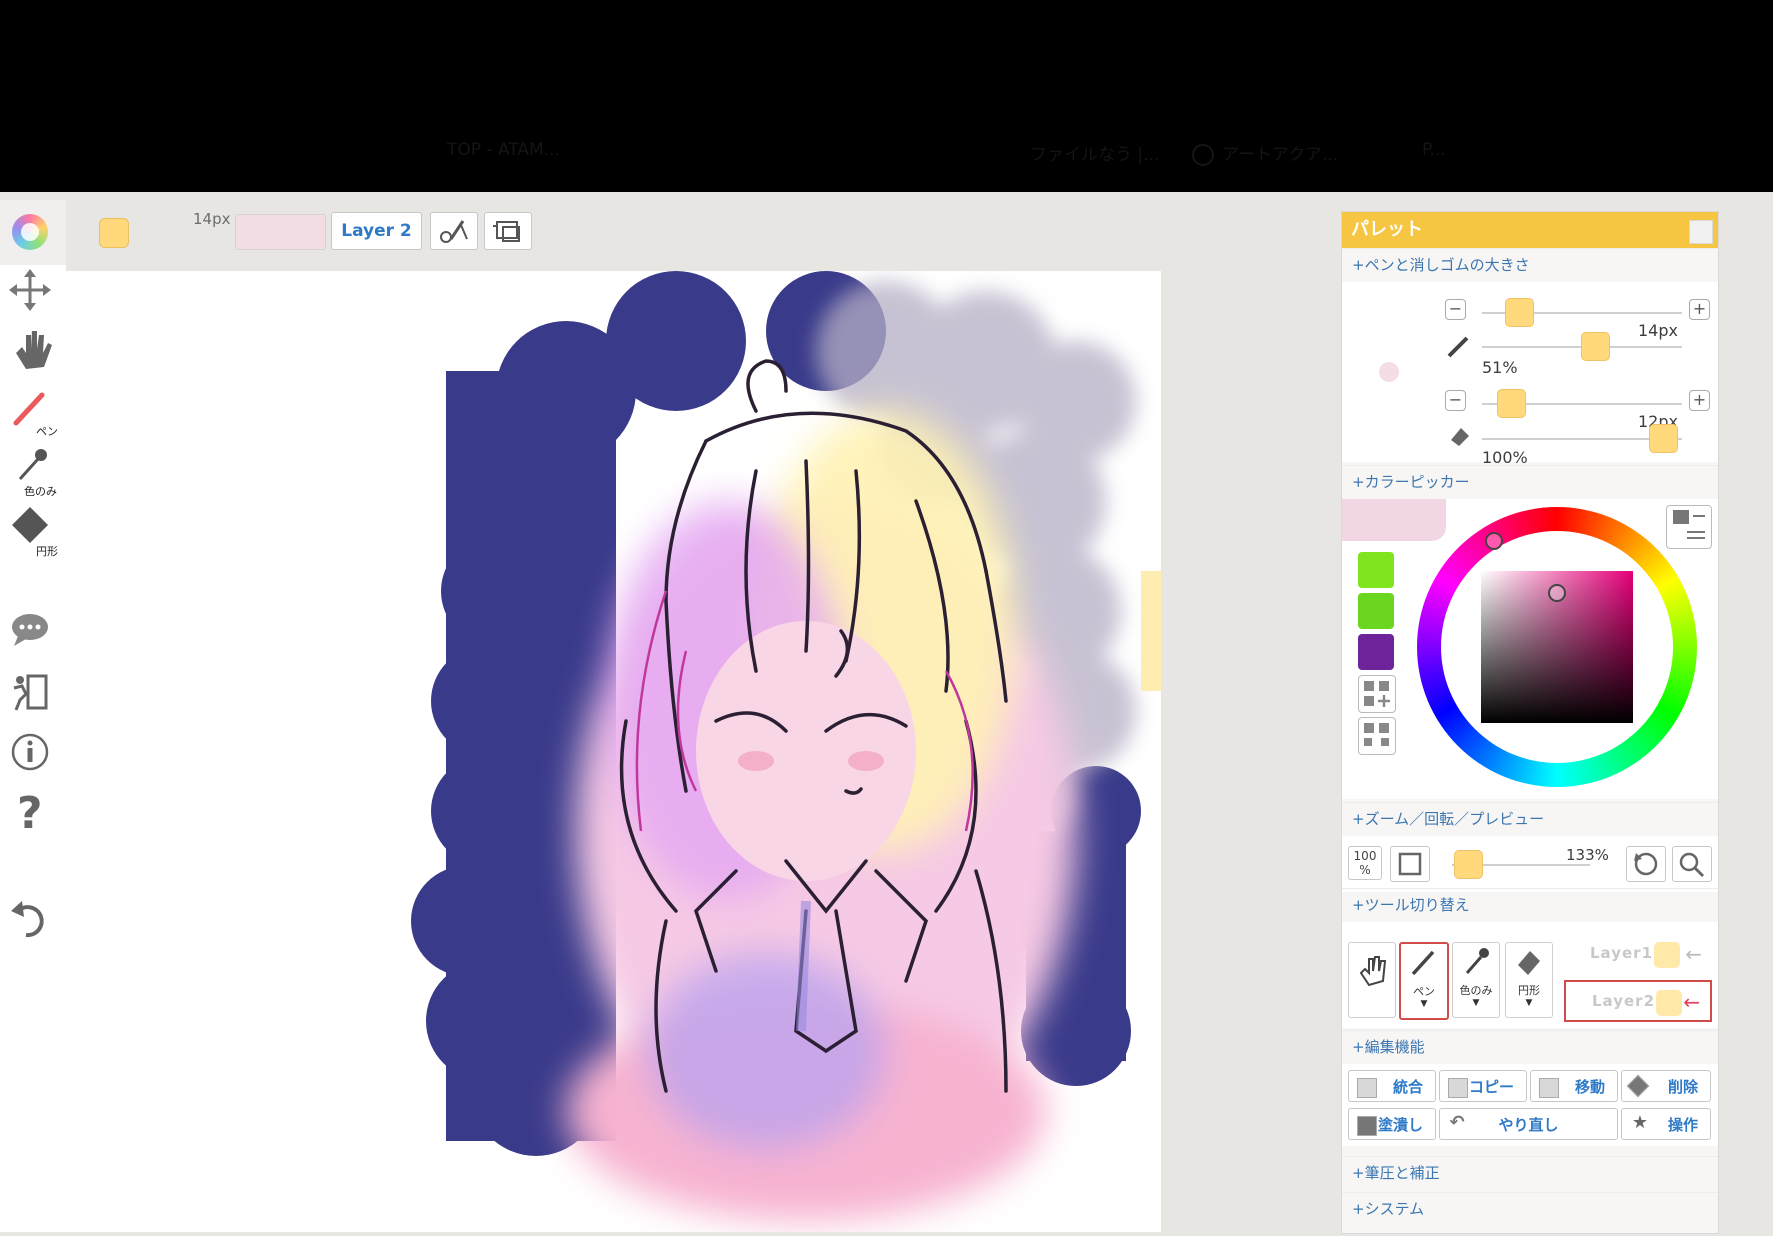 This screenshot has width=1773, height=1236. I want to click on copy-button: コピー, so click(1483, 1086).